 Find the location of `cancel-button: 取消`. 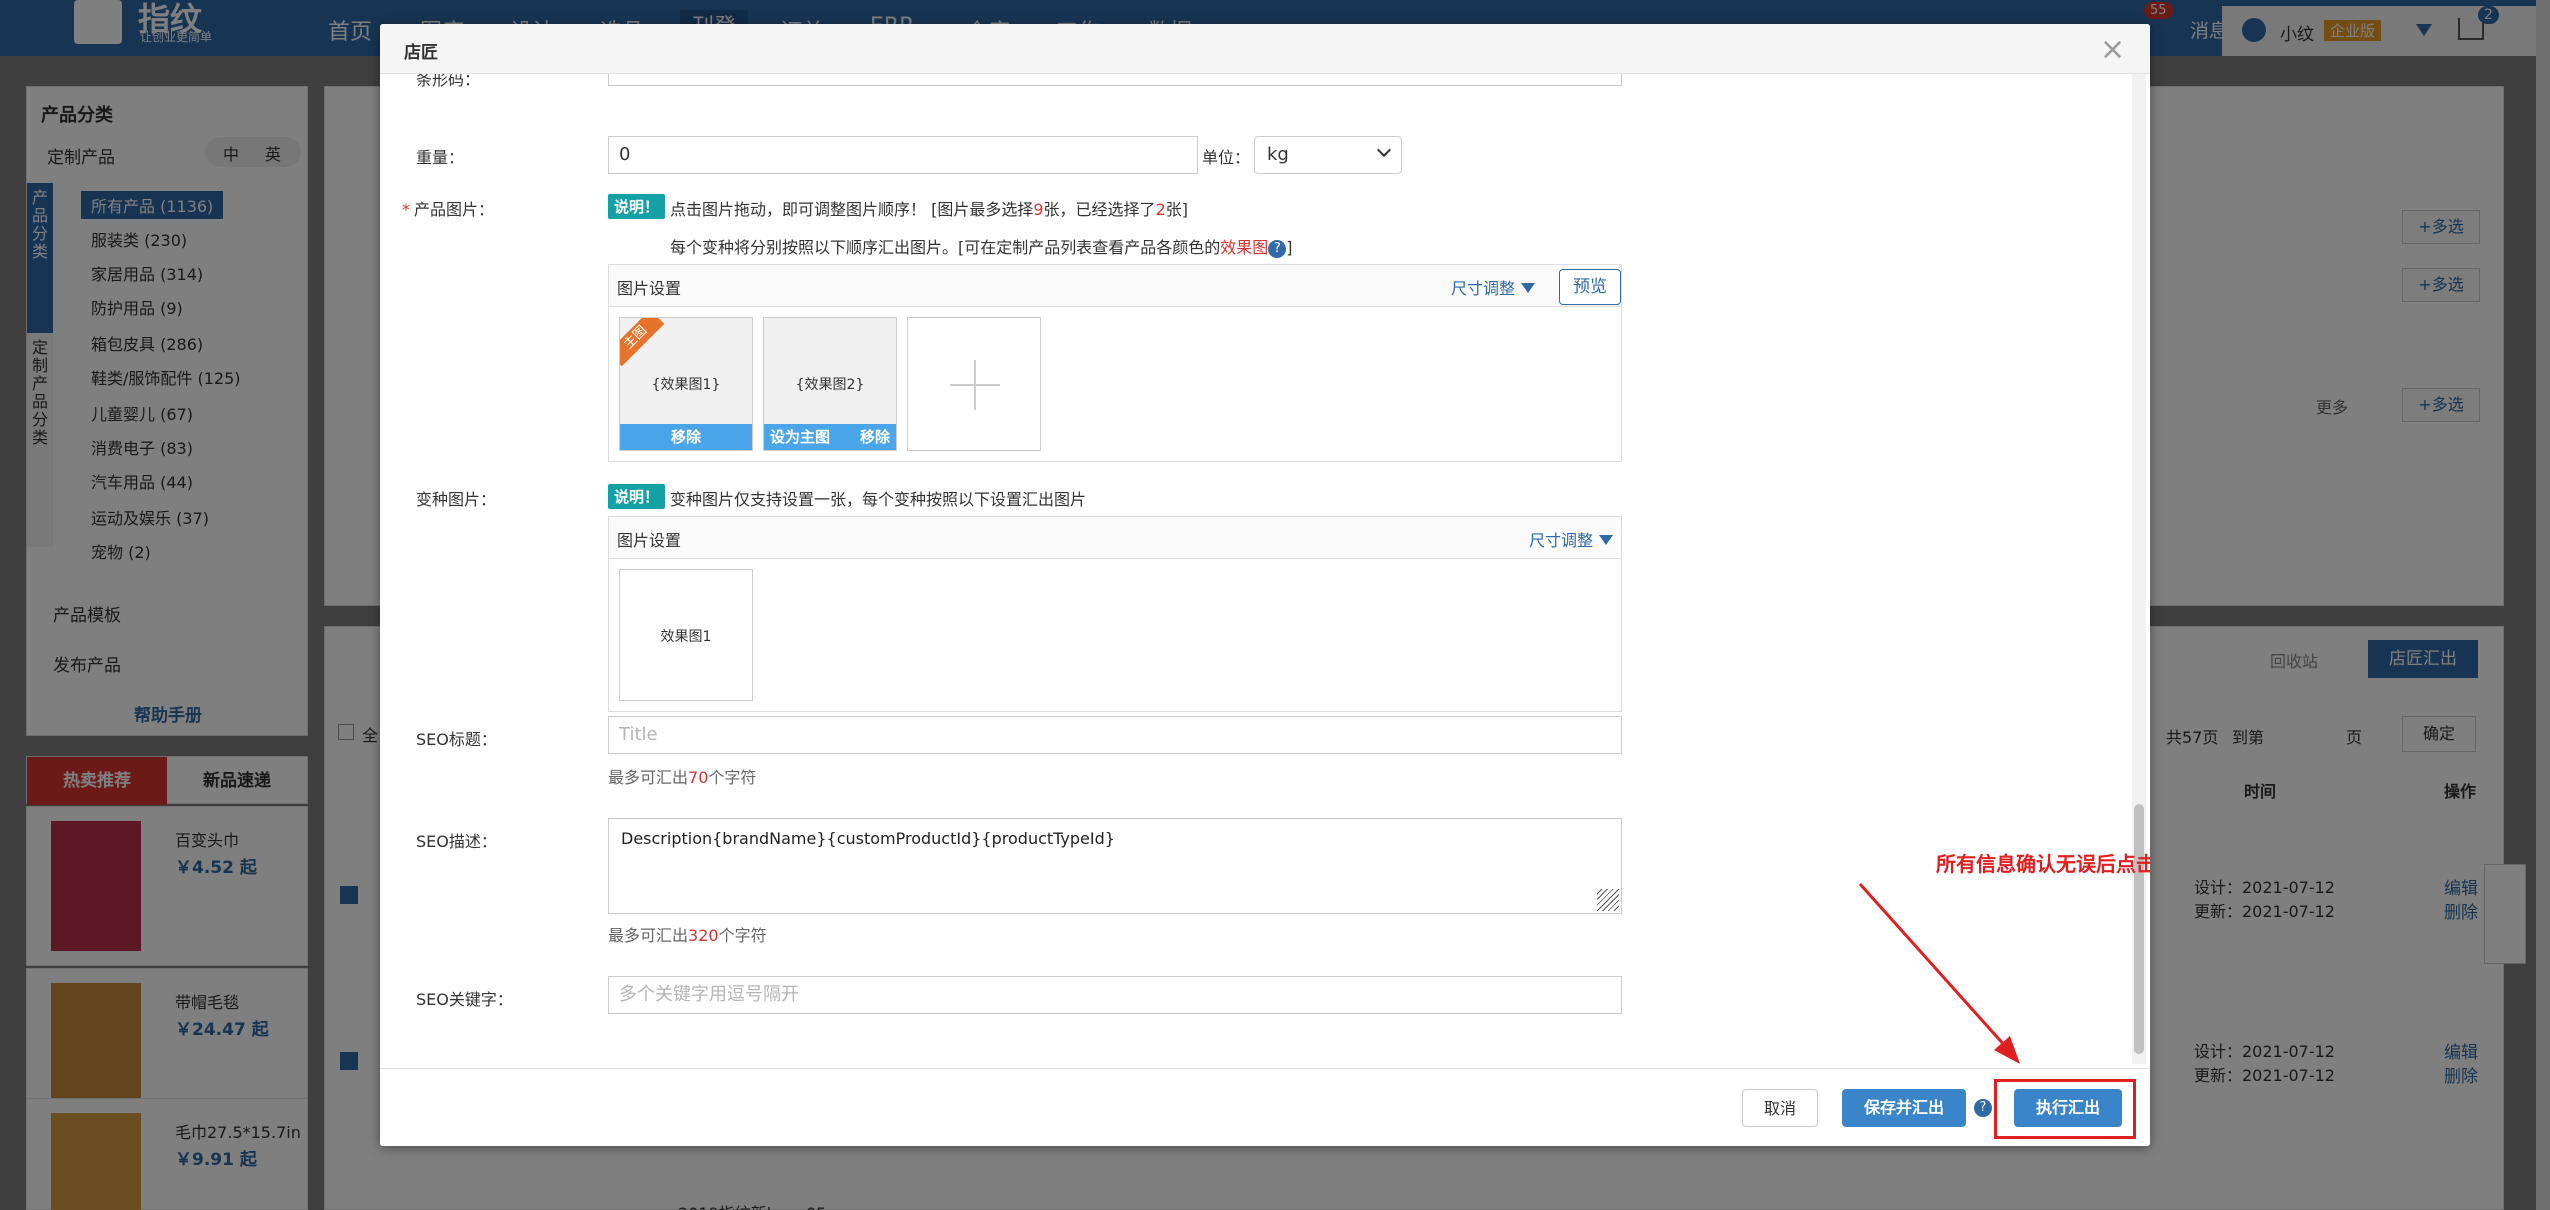

cancel-button: 取消 is located at coordinates (1780, 1108).